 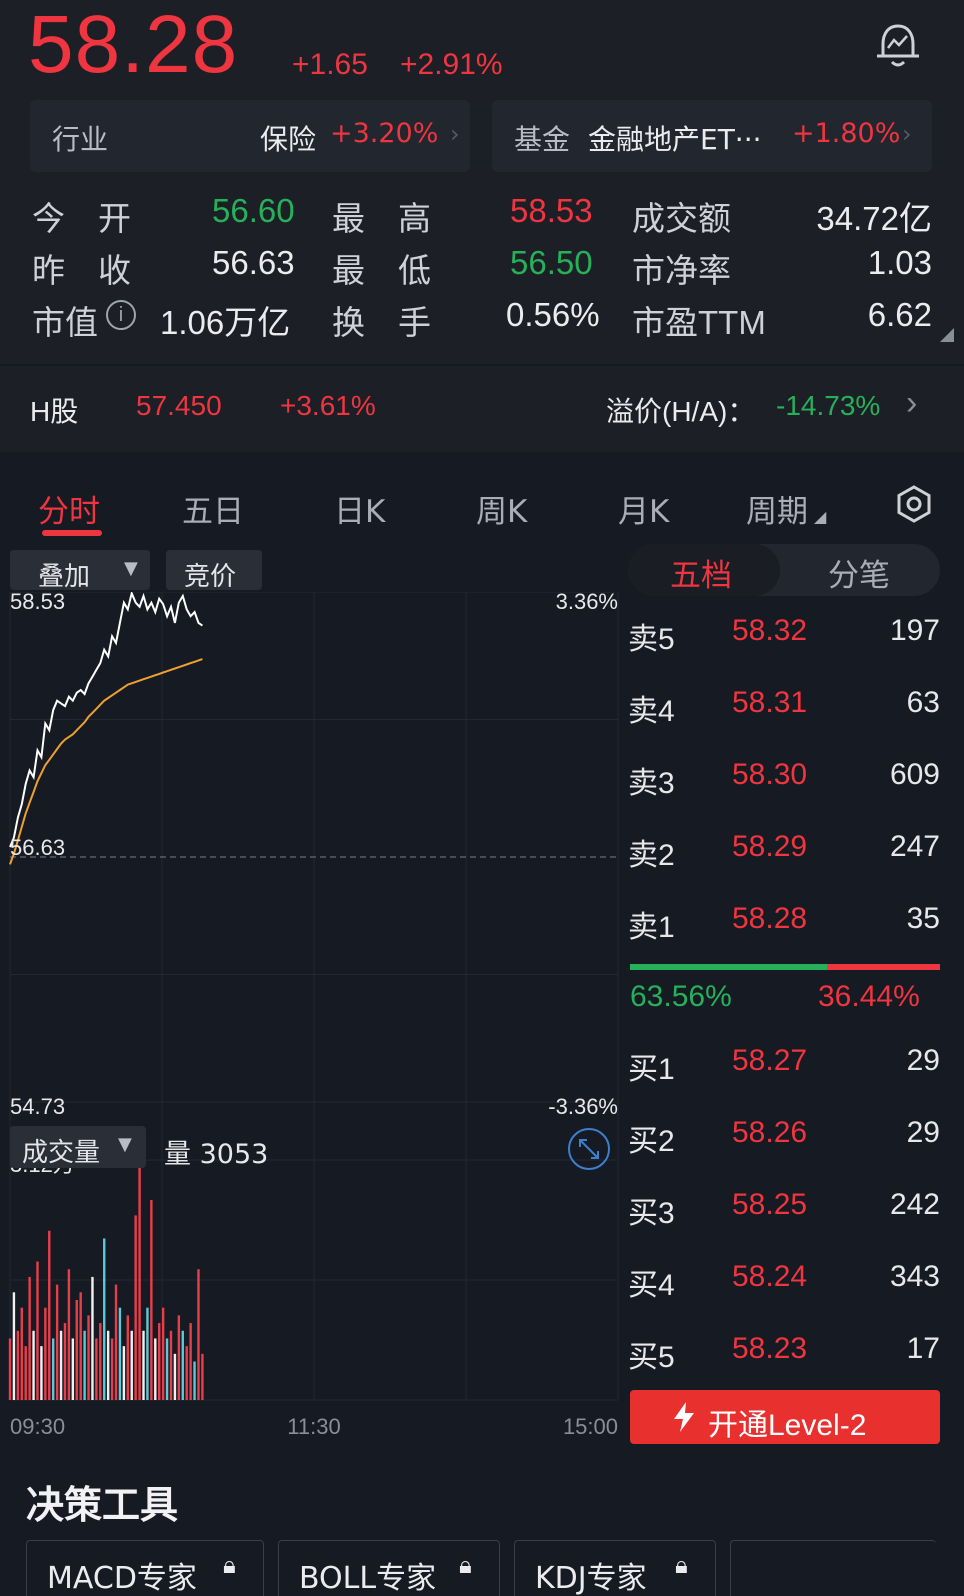 I want to click on high-value: 58.53, so click(x=551, y=210).